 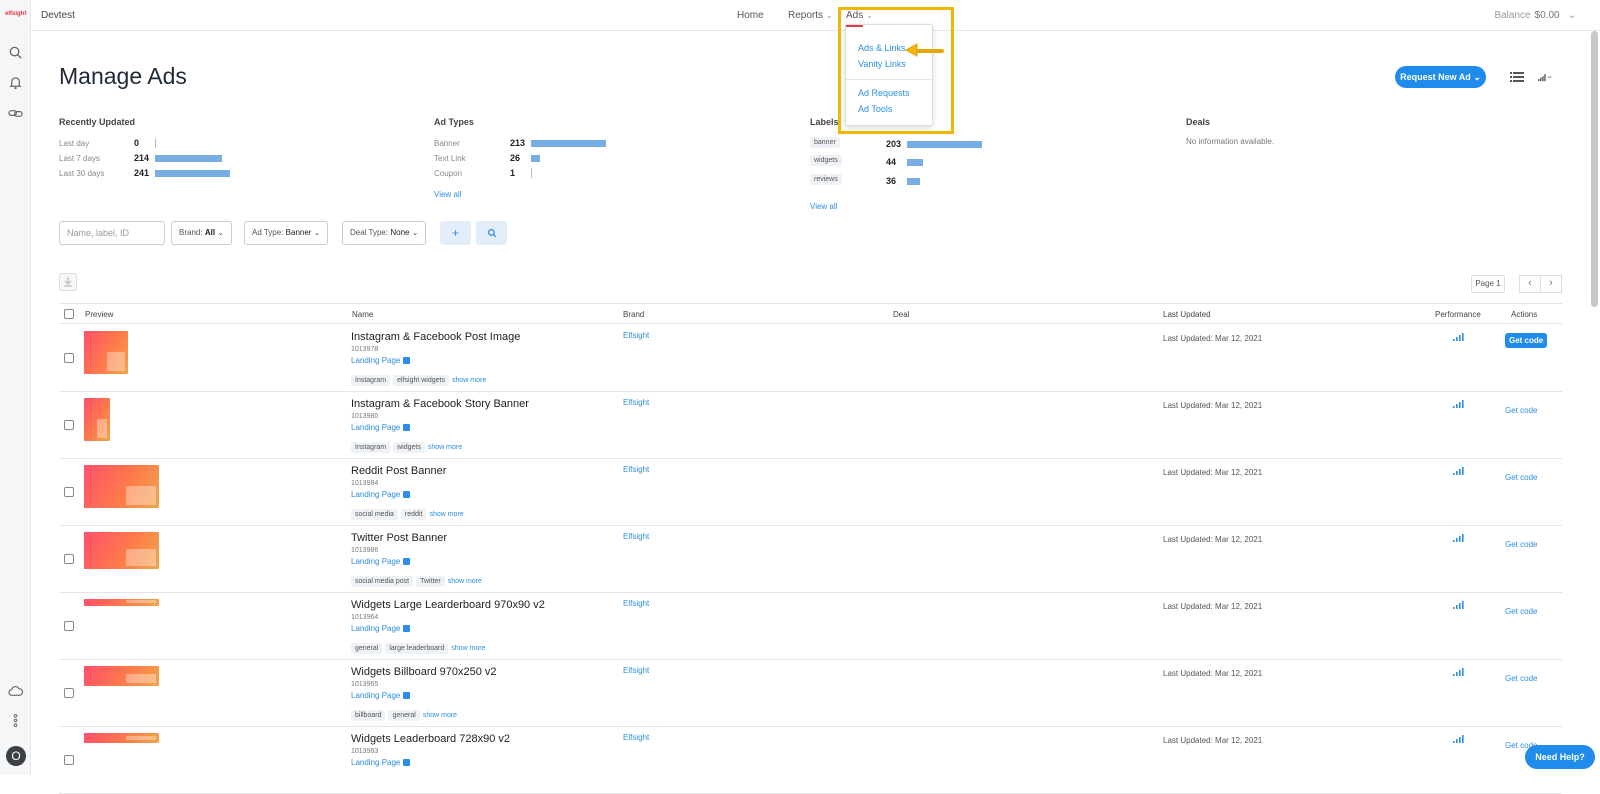 I want to click on search-icon, so click(x=15, y=52).